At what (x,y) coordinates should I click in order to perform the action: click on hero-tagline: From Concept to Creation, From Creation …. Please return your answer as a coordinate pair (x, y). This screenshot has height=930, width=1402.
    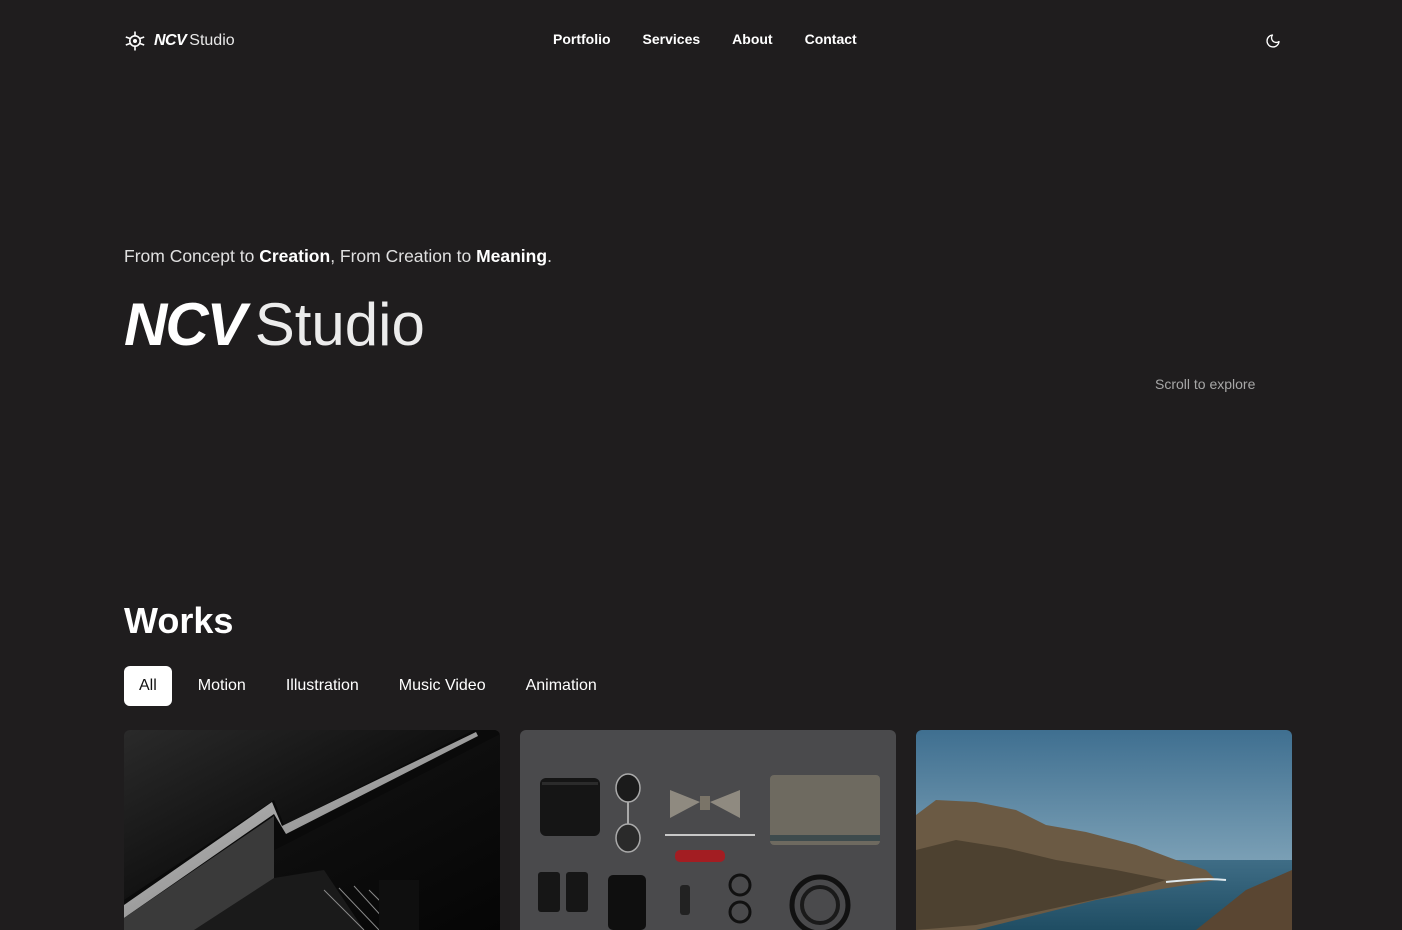
    Looking at the image, I should click on (338, 256).